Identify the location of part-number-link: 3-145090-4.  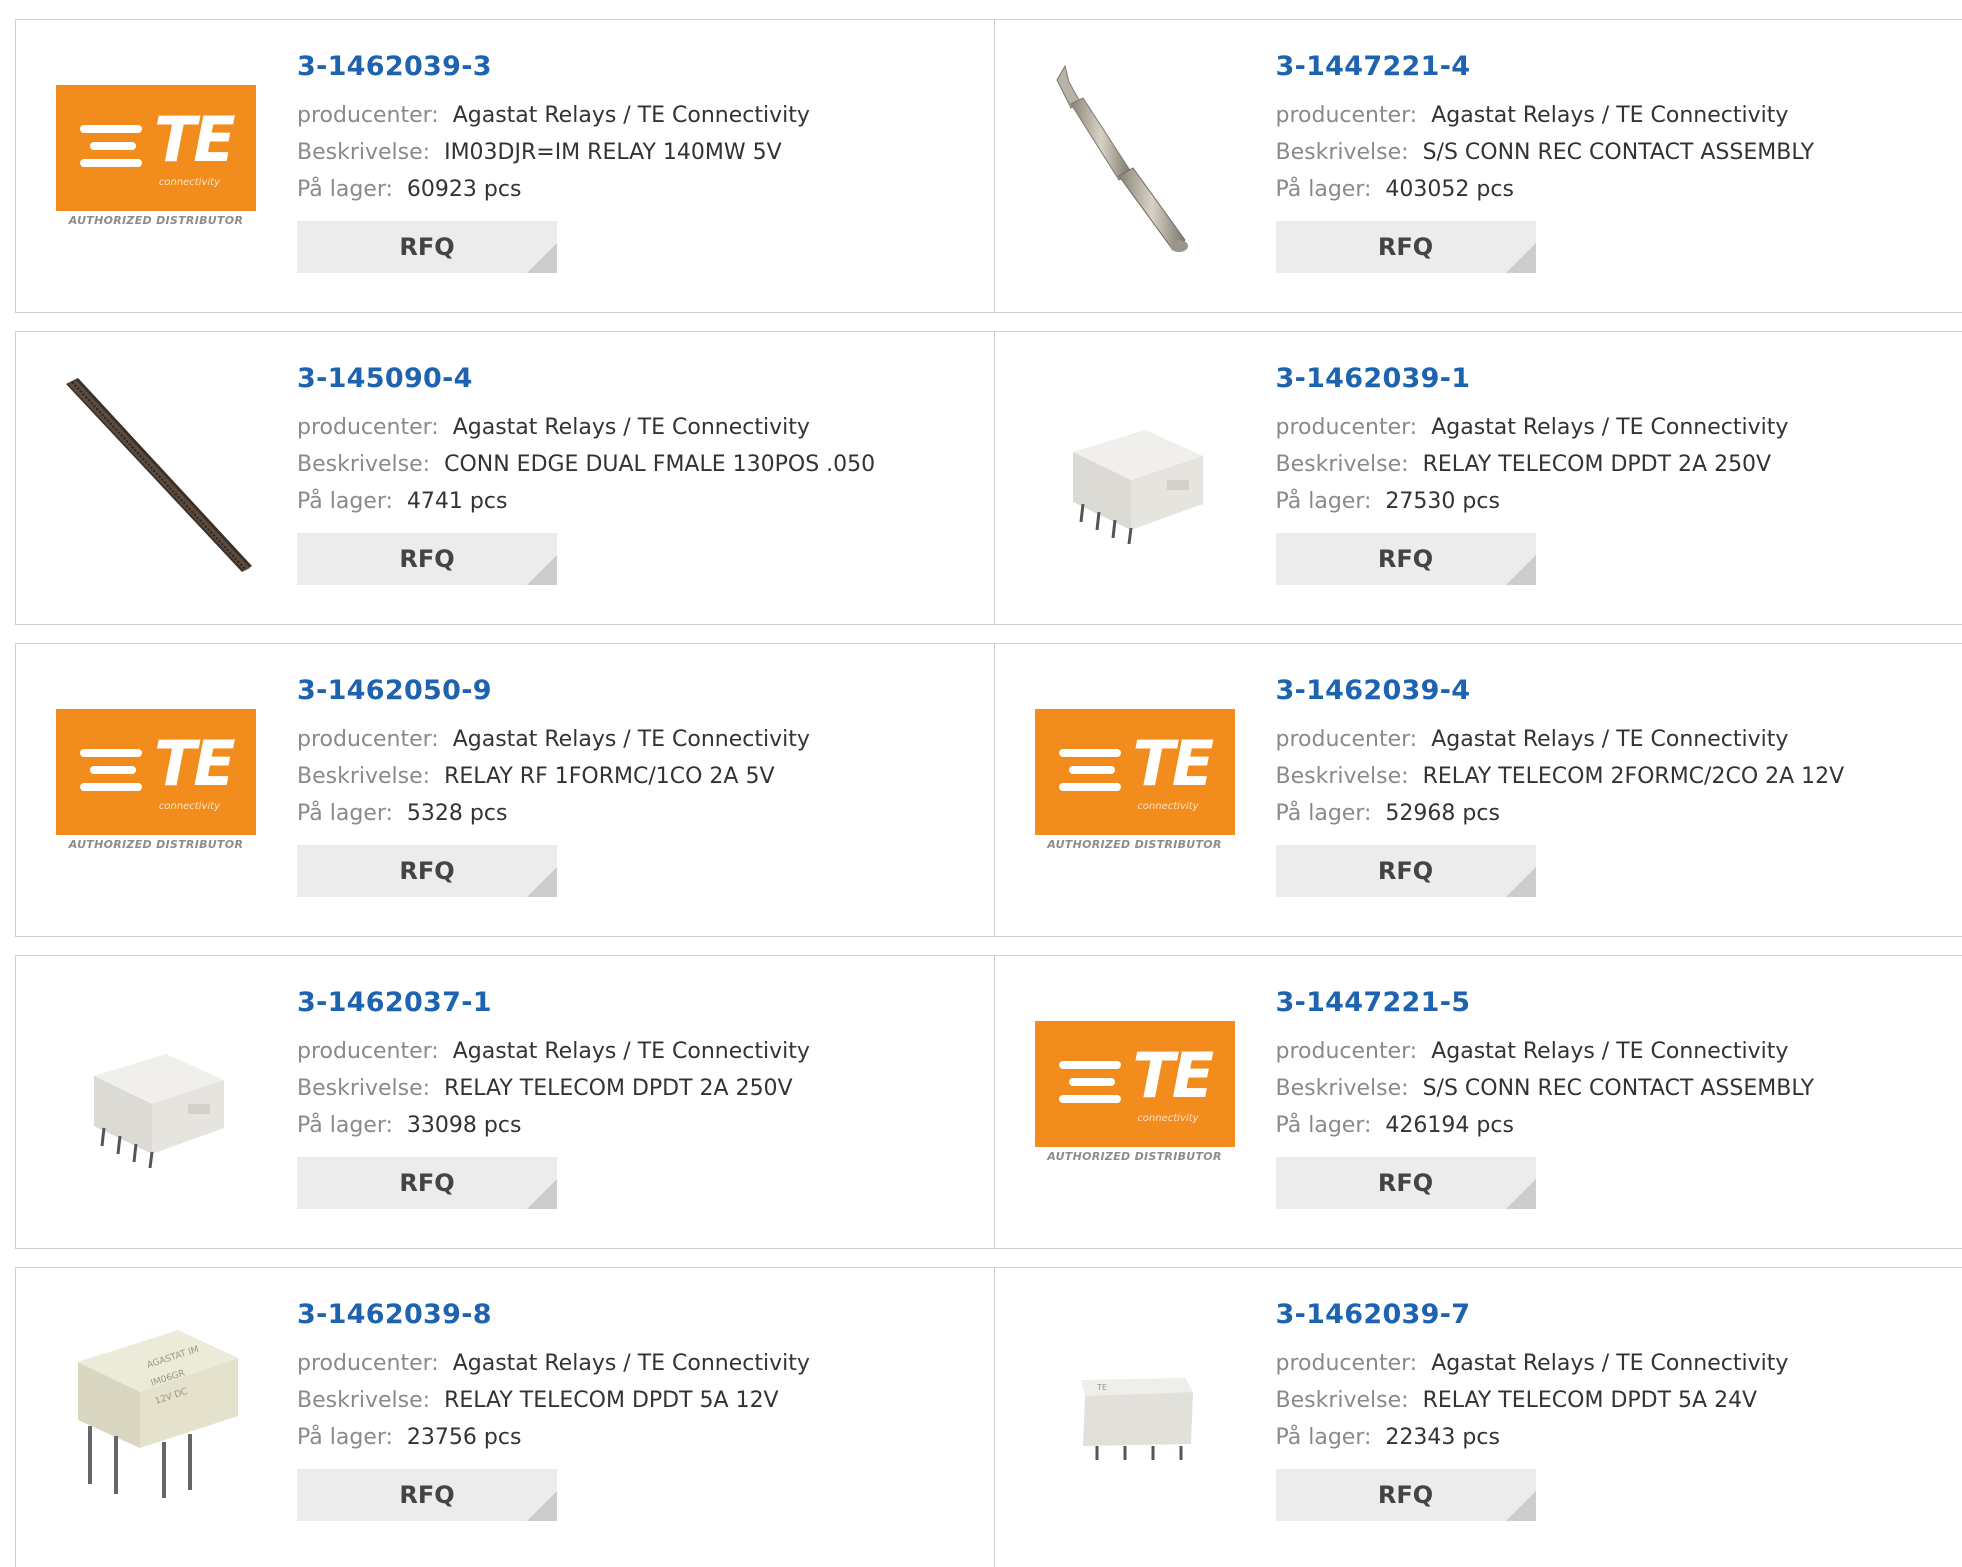
(586, 379).